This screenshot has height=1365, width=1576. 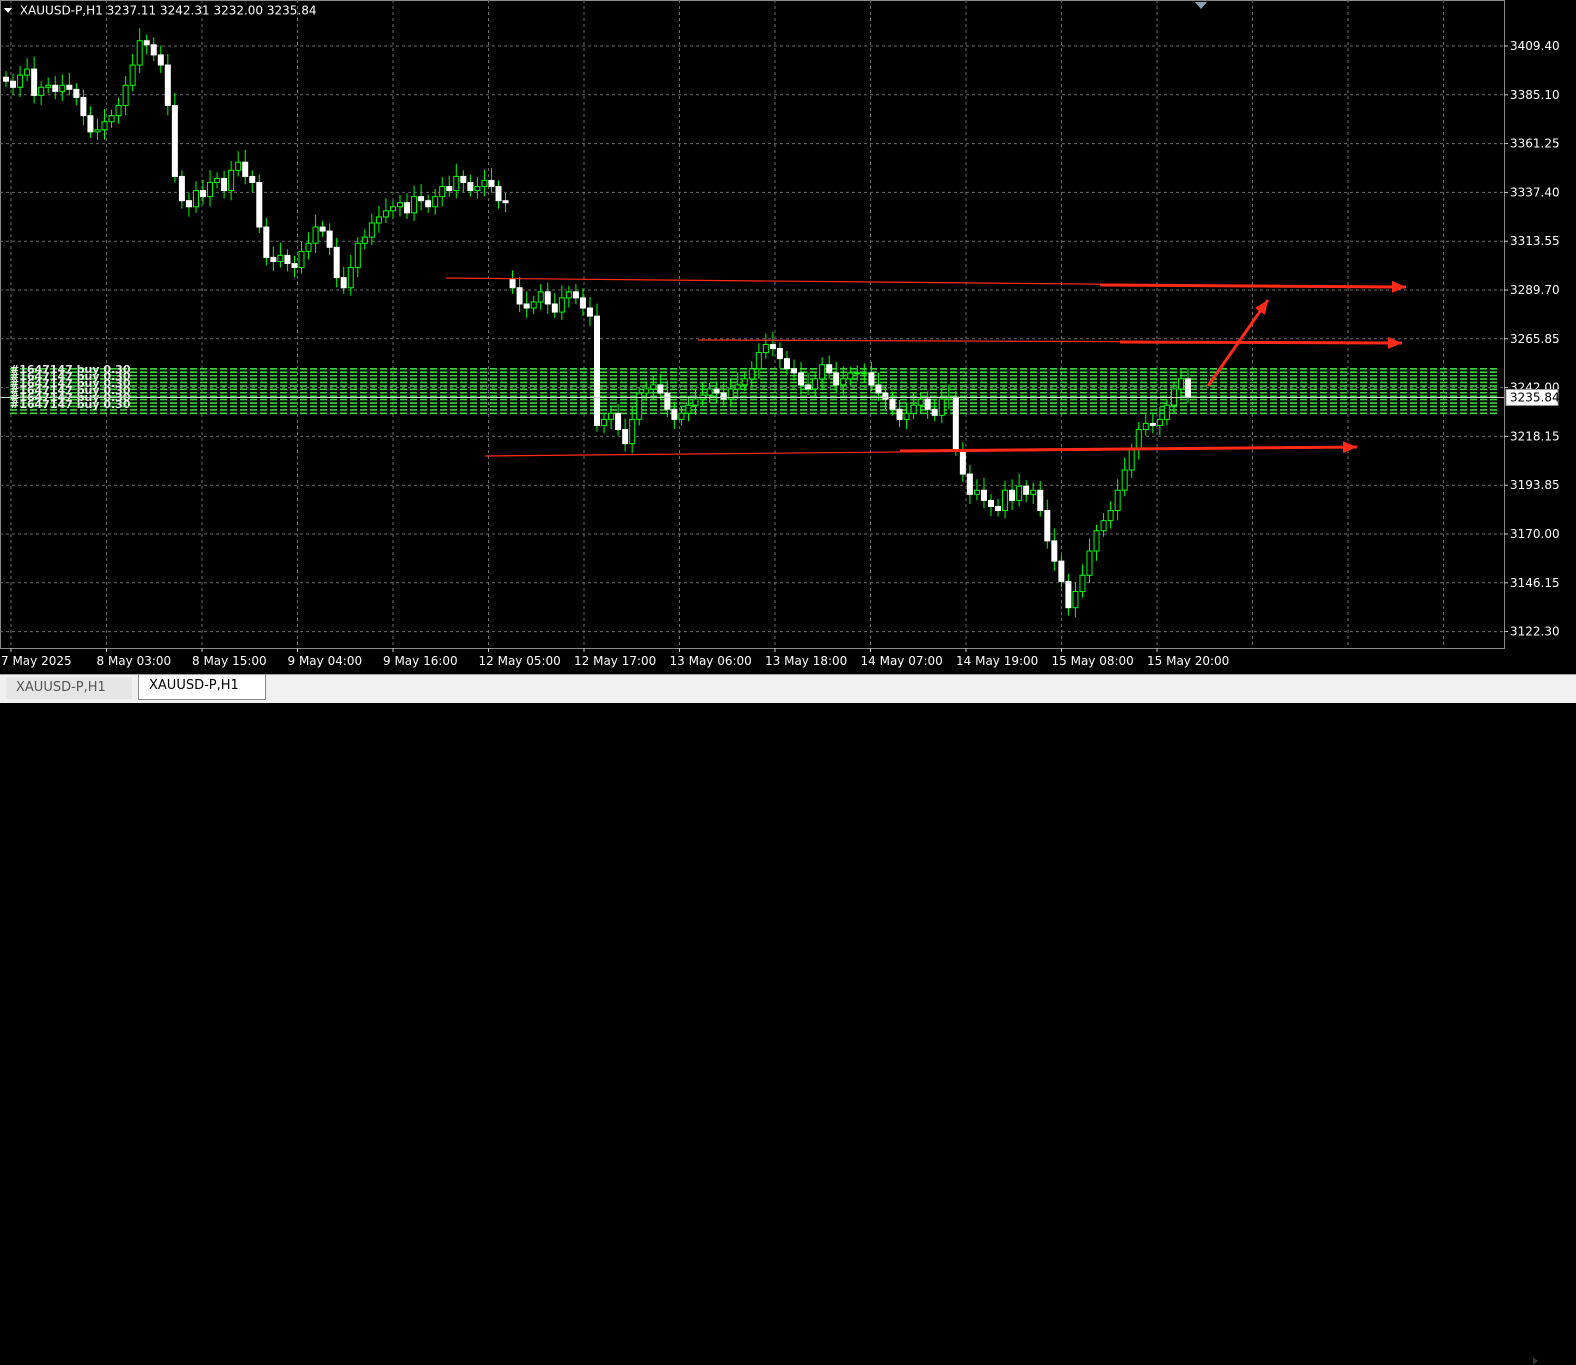 What do you see at coordinates (1535, 46) in the screenshot?
I see `price-tick-label: 3409.40` at bounding box center [1535, 46].